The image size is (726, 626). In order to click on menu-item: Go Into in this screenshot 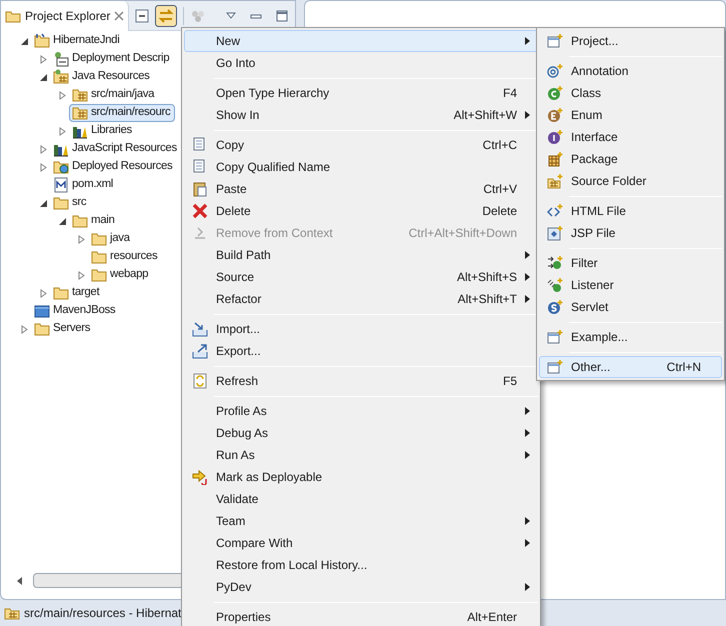, I will do `click(361, 63)`.